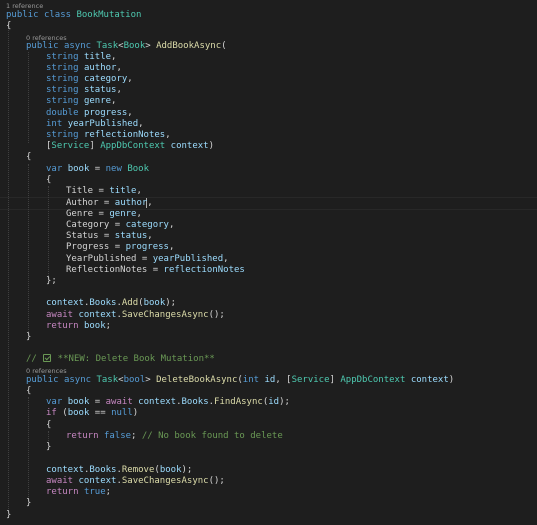 The height and width of the screenshot is (525, 537). I want to click on code-line-open-brace: {, so click(8, 26).